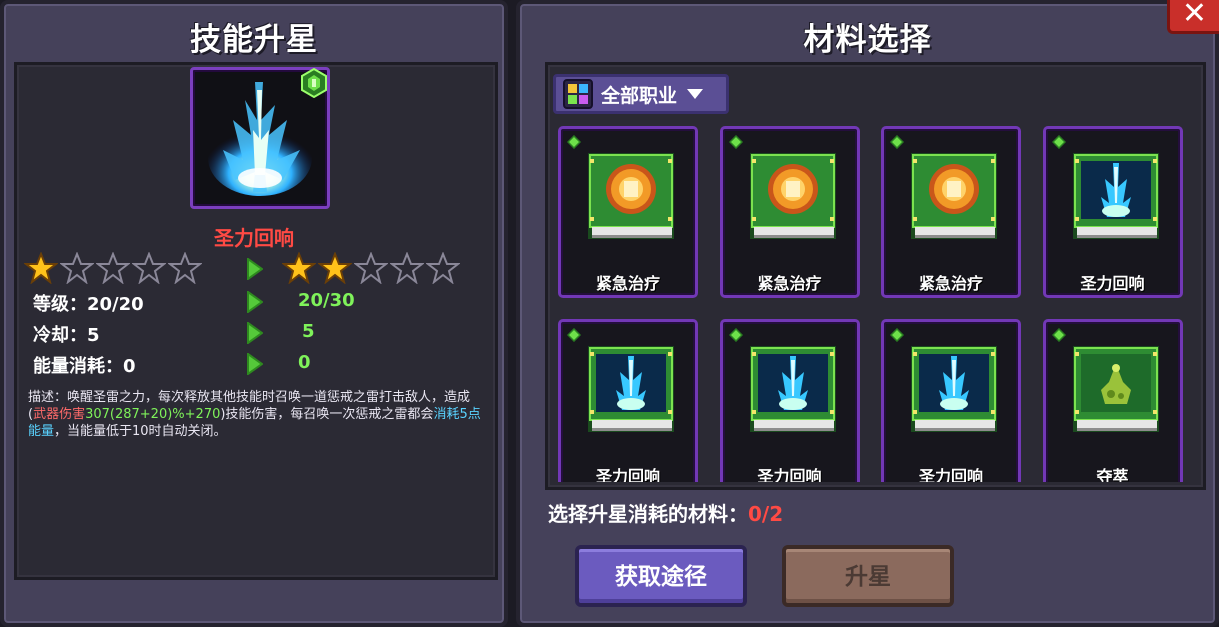 The image size is (1219, 627). Describe the element at coordinates (326, 300) in the screenshot. I see `stat-level-next: 20/30` at that location.